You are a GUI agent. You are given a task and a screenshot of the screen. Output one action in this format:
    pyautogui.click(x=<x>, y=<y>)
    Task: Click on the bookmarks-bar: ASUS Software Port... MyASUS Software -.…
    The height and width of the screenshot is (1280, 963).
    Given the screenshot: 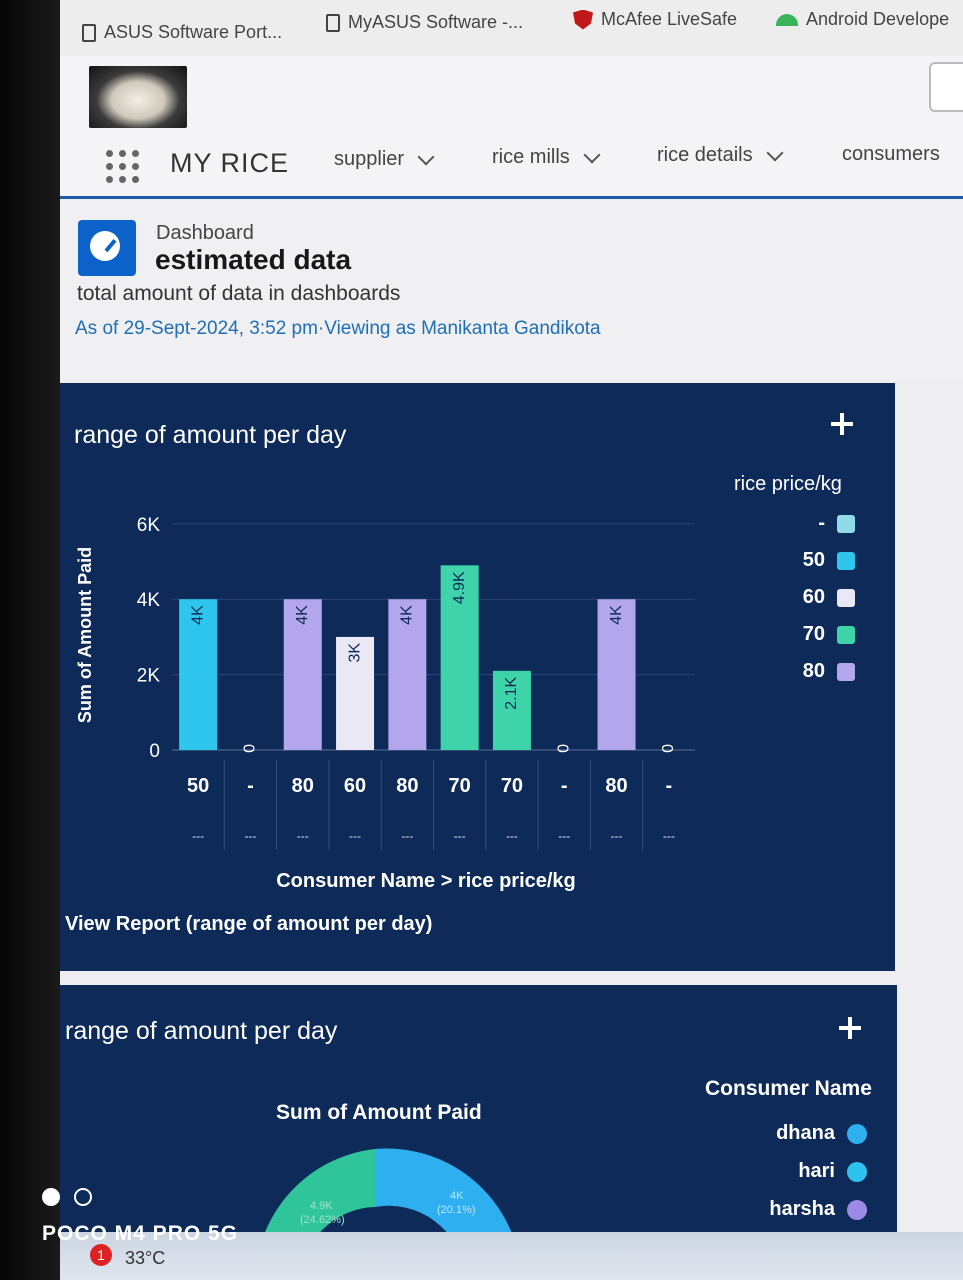 What is the action you would take?
    pyautogui.click(x=511, y=28)
    